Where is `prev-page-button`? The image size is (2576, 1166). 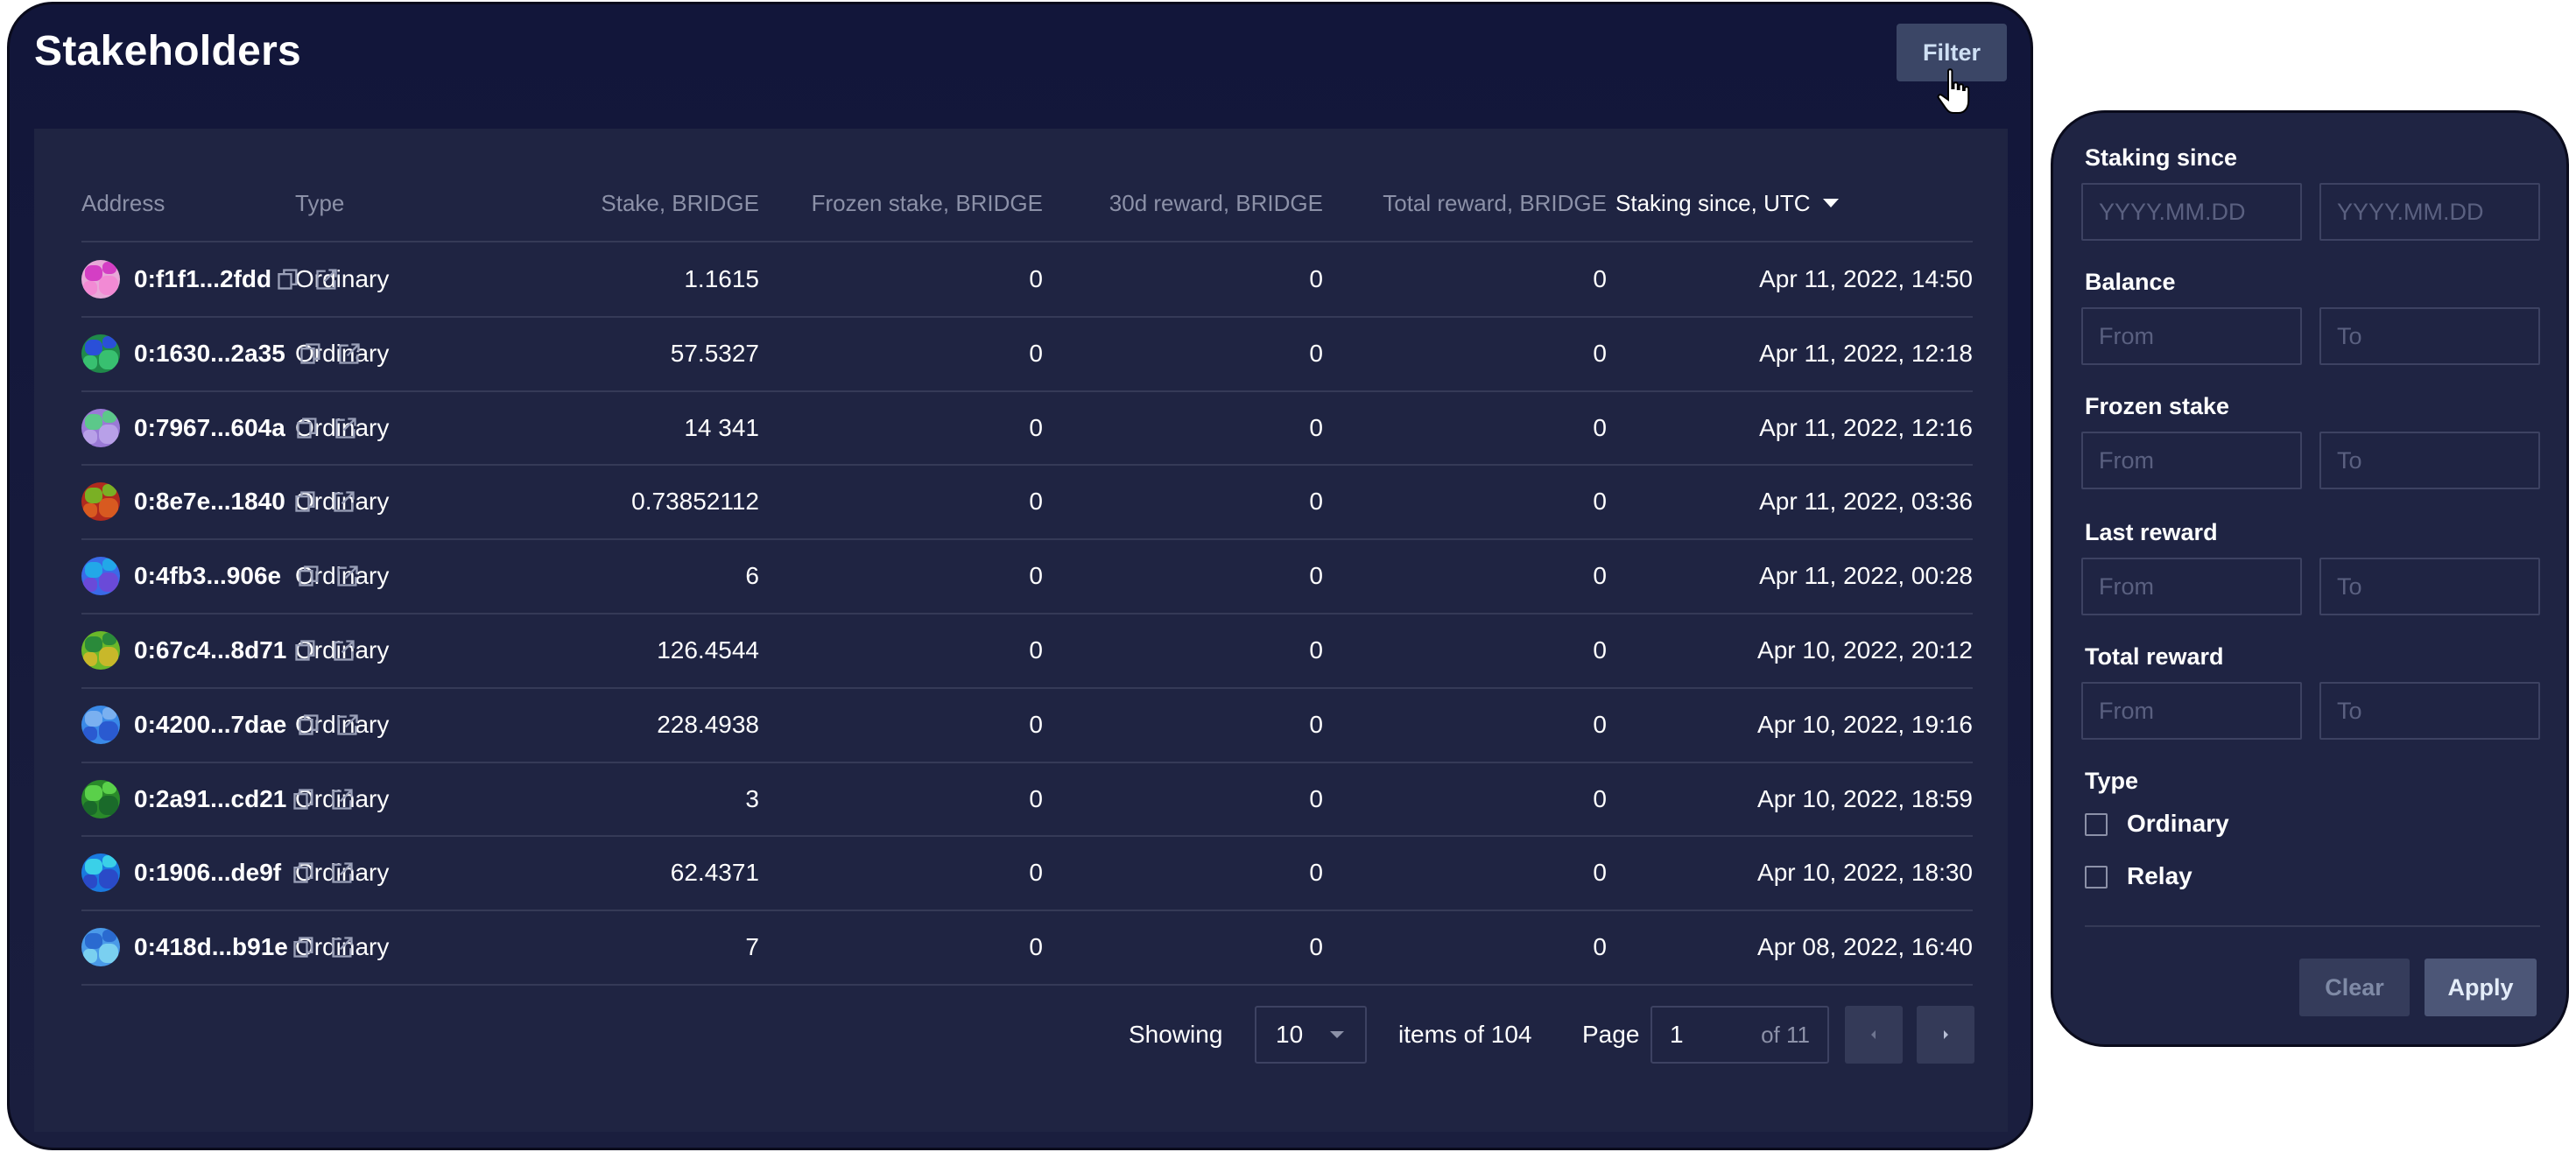
prev-page-button is located at coordinates (1874, 1035).